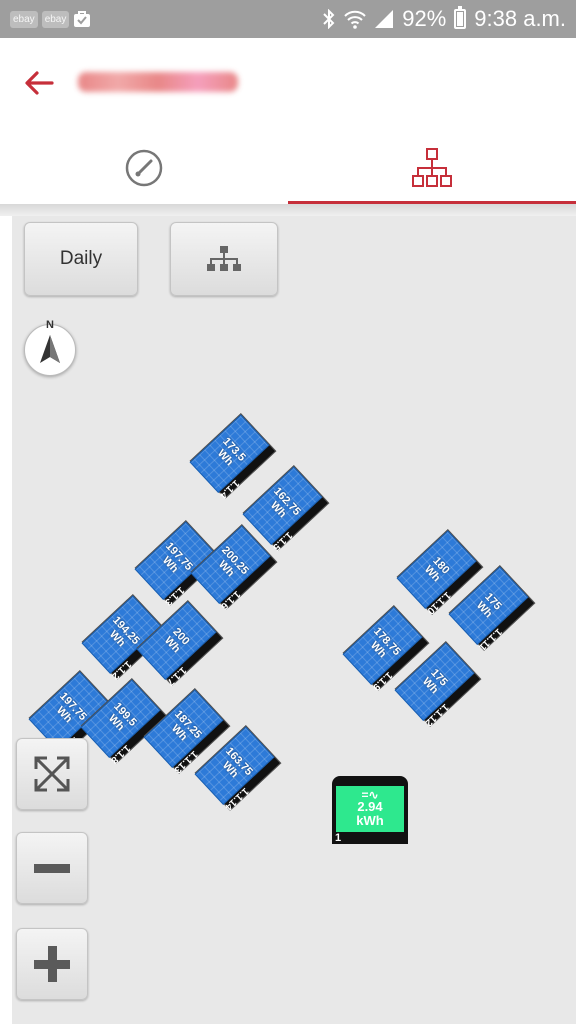 Image resolution: width=576 pixels, height=1024 pixels. I want to click on topology-view-button, so click(224, 259).